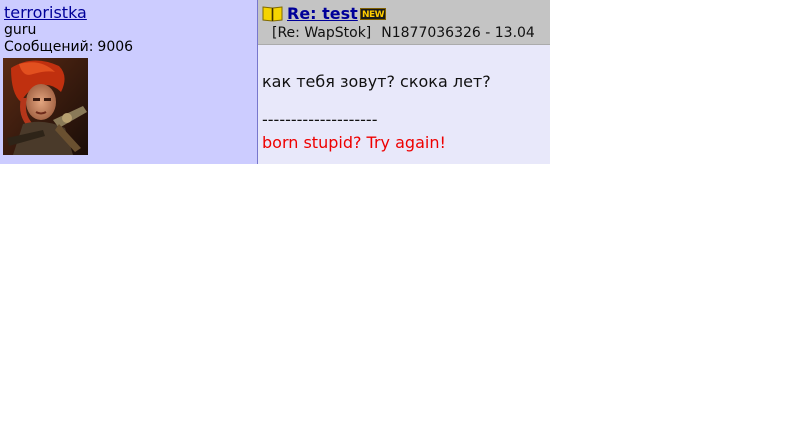 This screenshot has height=443, width=800. I want to click on post-title-link: Re: test, so click(322, 14).